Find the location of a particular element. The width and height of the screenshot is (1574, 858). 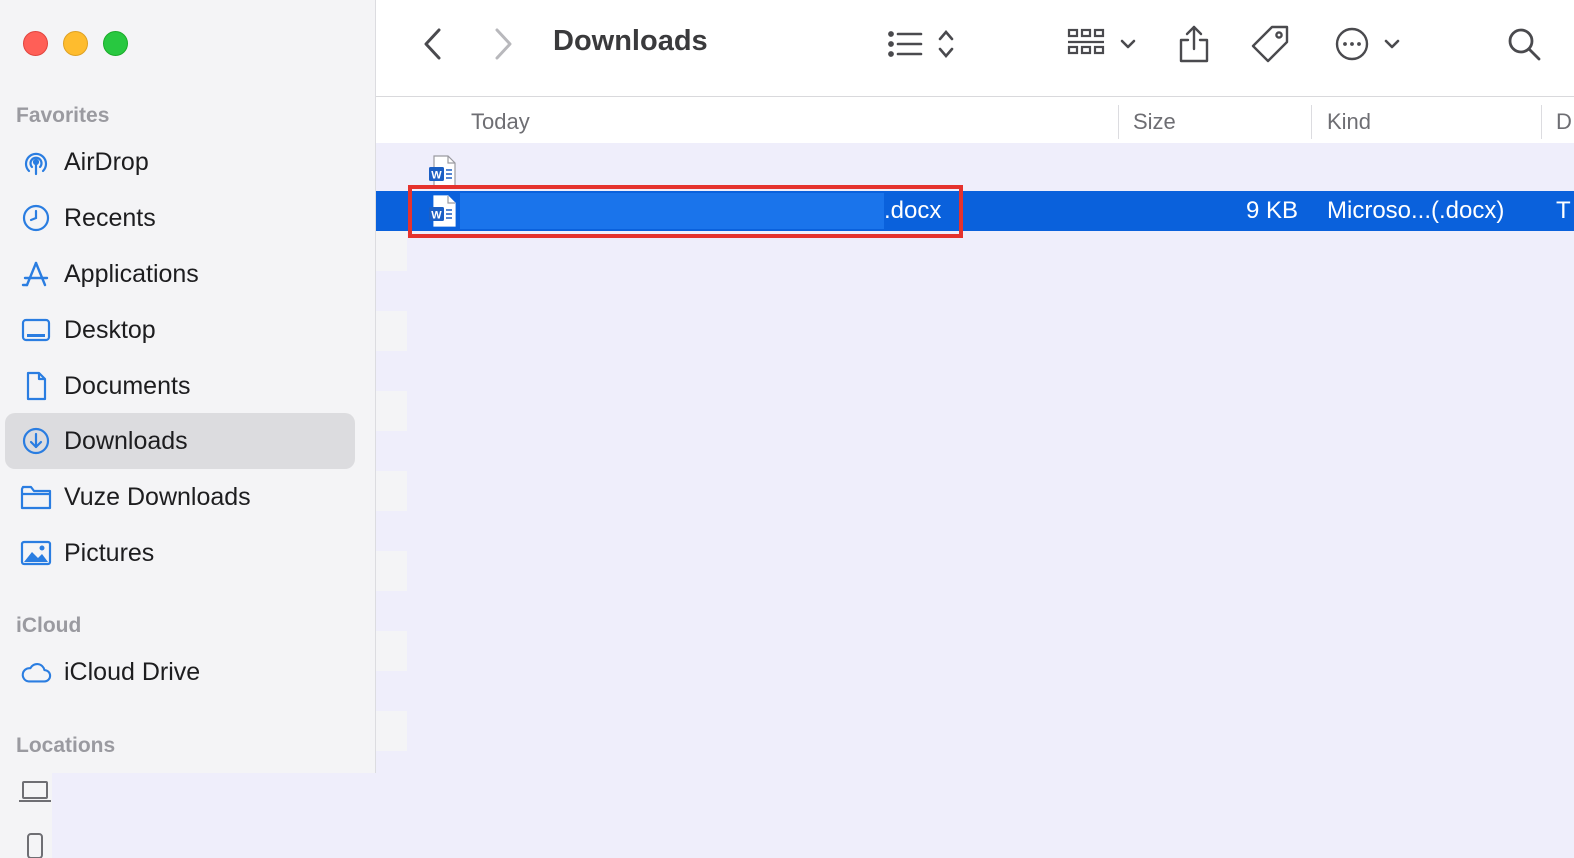

sidebar-item-icloud-drive: iCloud Drive is located at coordinates (180, 672).